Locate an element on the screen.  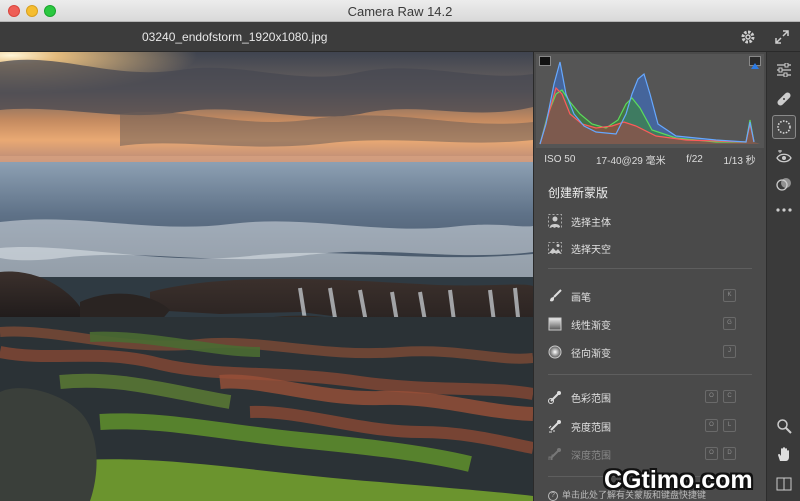
red-eye-icon is located at coordinates (784, 157).